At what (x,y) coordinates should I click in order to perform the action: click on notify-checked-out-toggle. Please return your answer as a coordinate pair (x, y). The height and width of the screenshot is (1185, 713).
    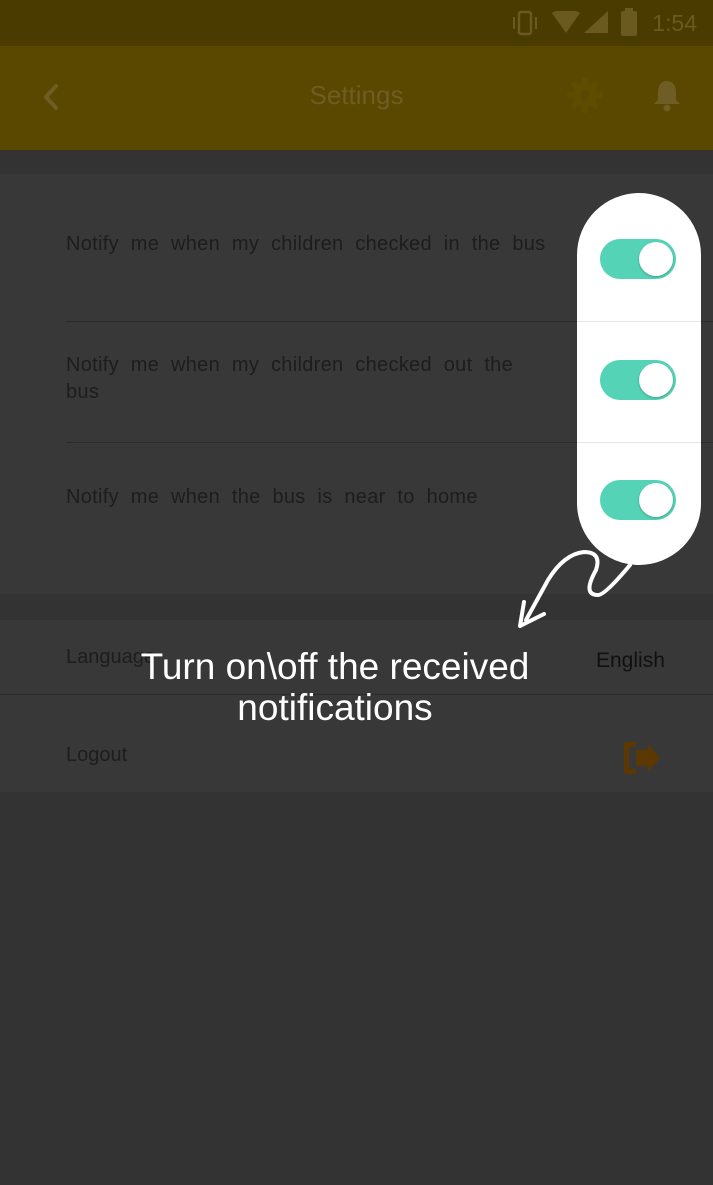
    Looking at the image, I should click on (638, 380).